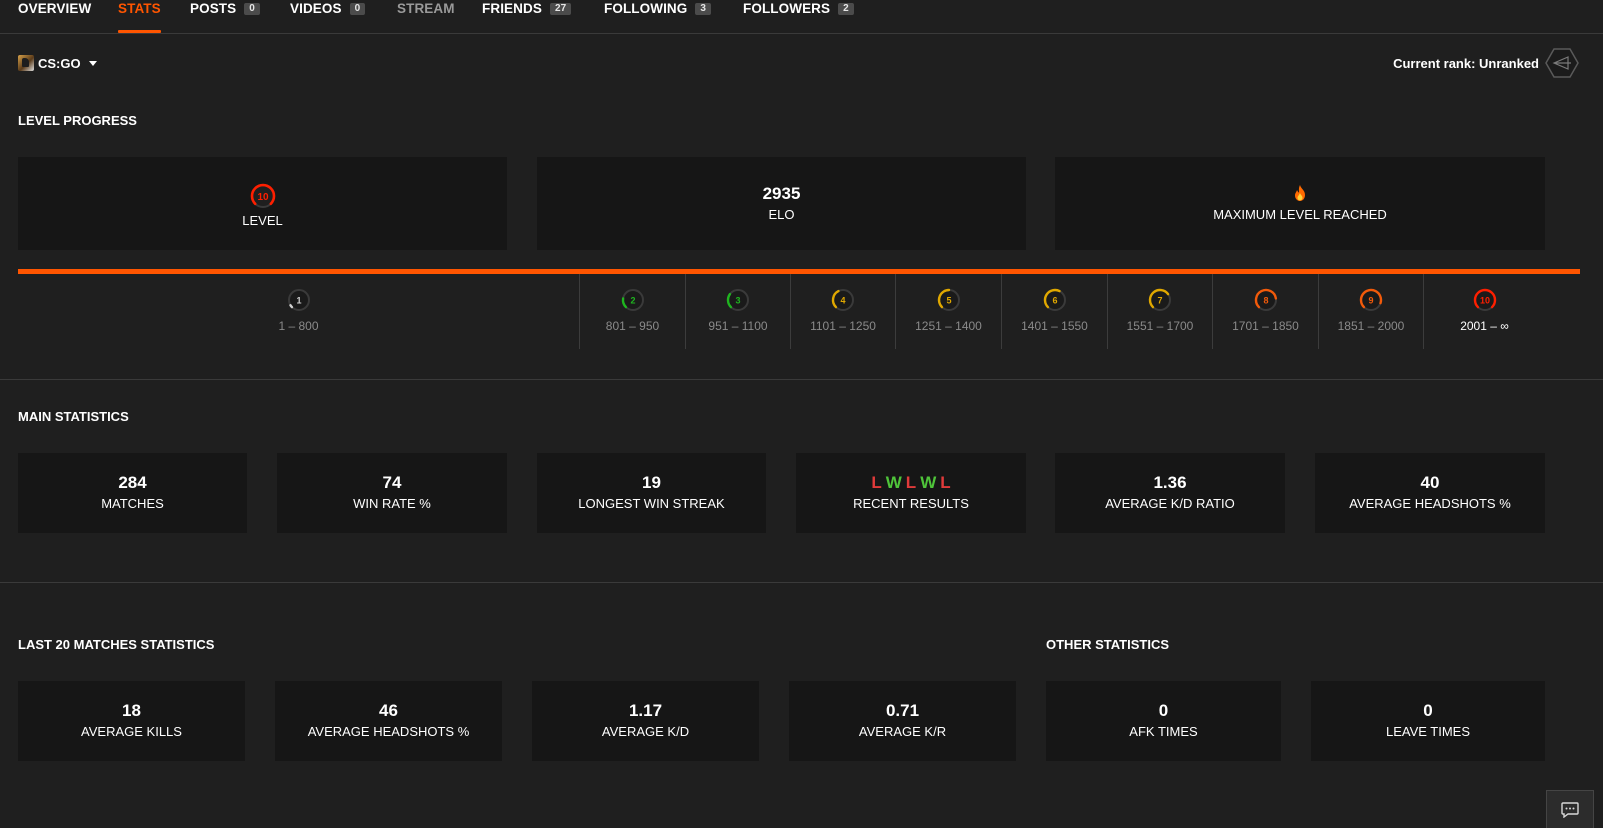 This screenshot has height=828, width=1603. I want to click on stat-value: 74, so click(392, 482).